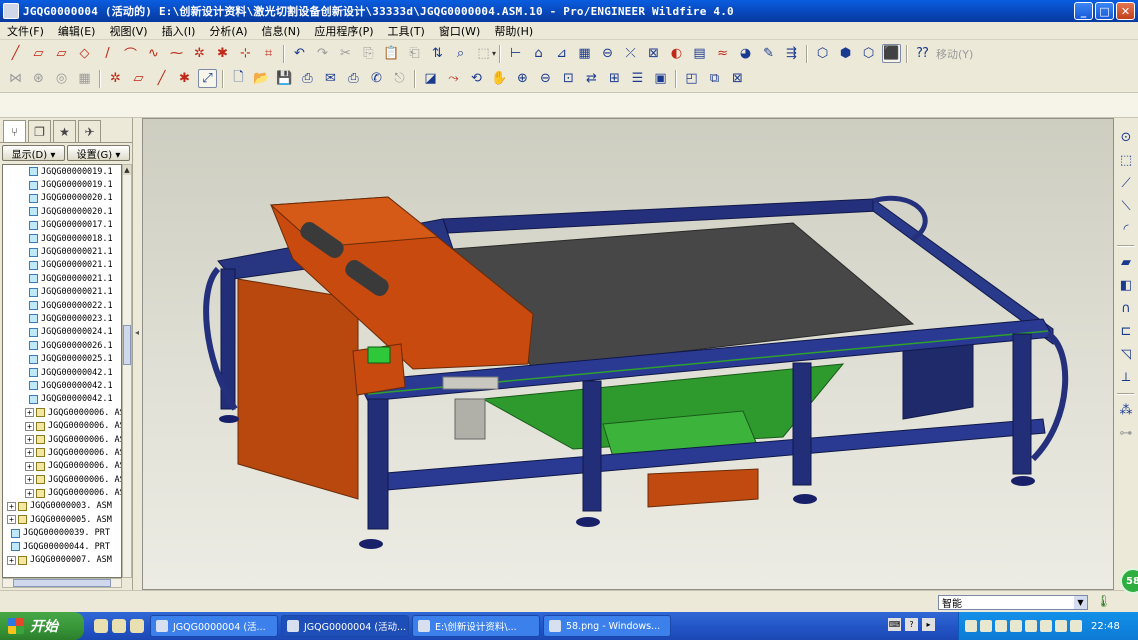 This screenshot has height=640, width=1138. I want to click on leg-front-right, so click(1022, 404).